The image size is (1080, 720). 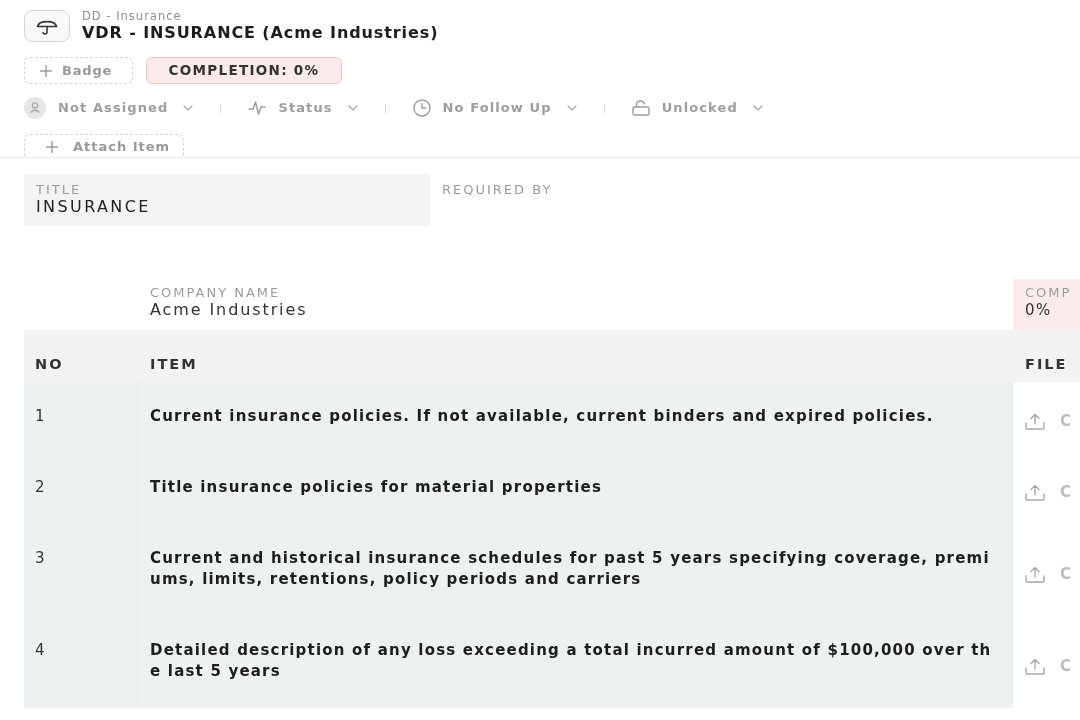 What do you see at coordinates (244, 70) in the screenshot?
I see `completion-badge: COMPLETION: 0%` at bounding box center [244, 70].